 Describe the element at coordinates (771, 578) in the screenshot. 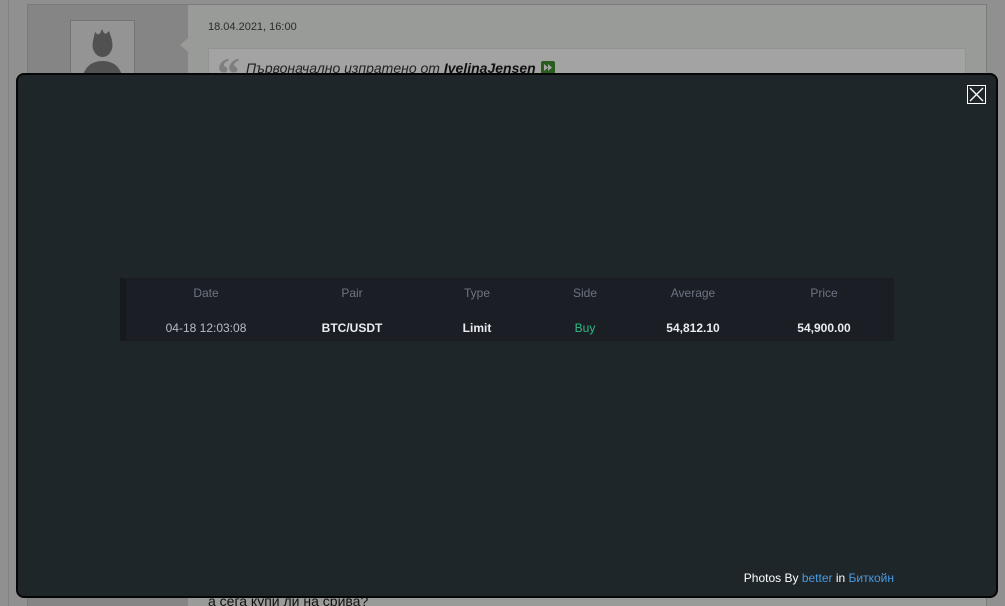

I see `caption-prefix: Photos By` at that location.